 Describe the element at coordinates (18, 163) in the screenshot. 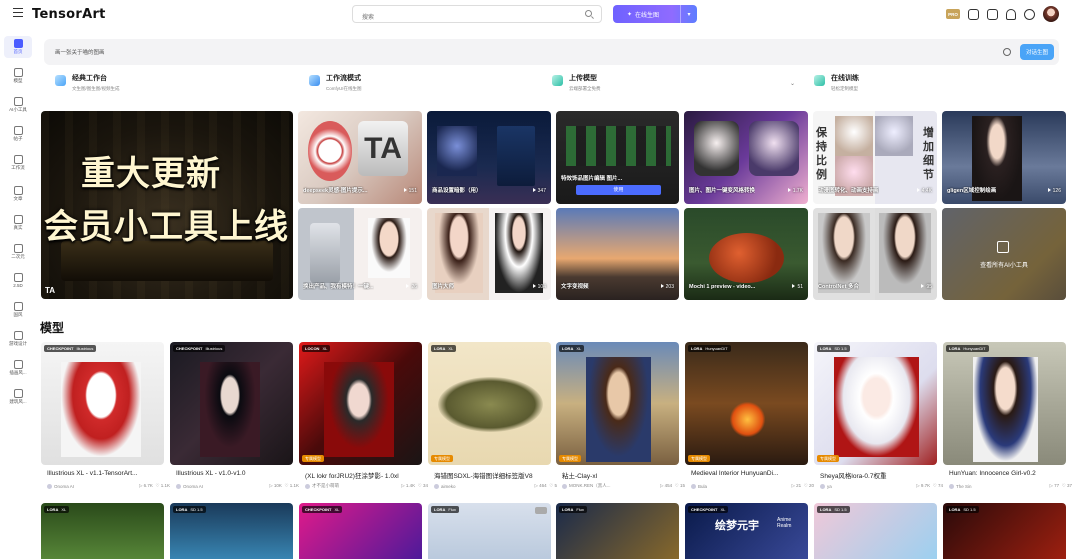

I see `nav-workflow: 工作流` at that location.